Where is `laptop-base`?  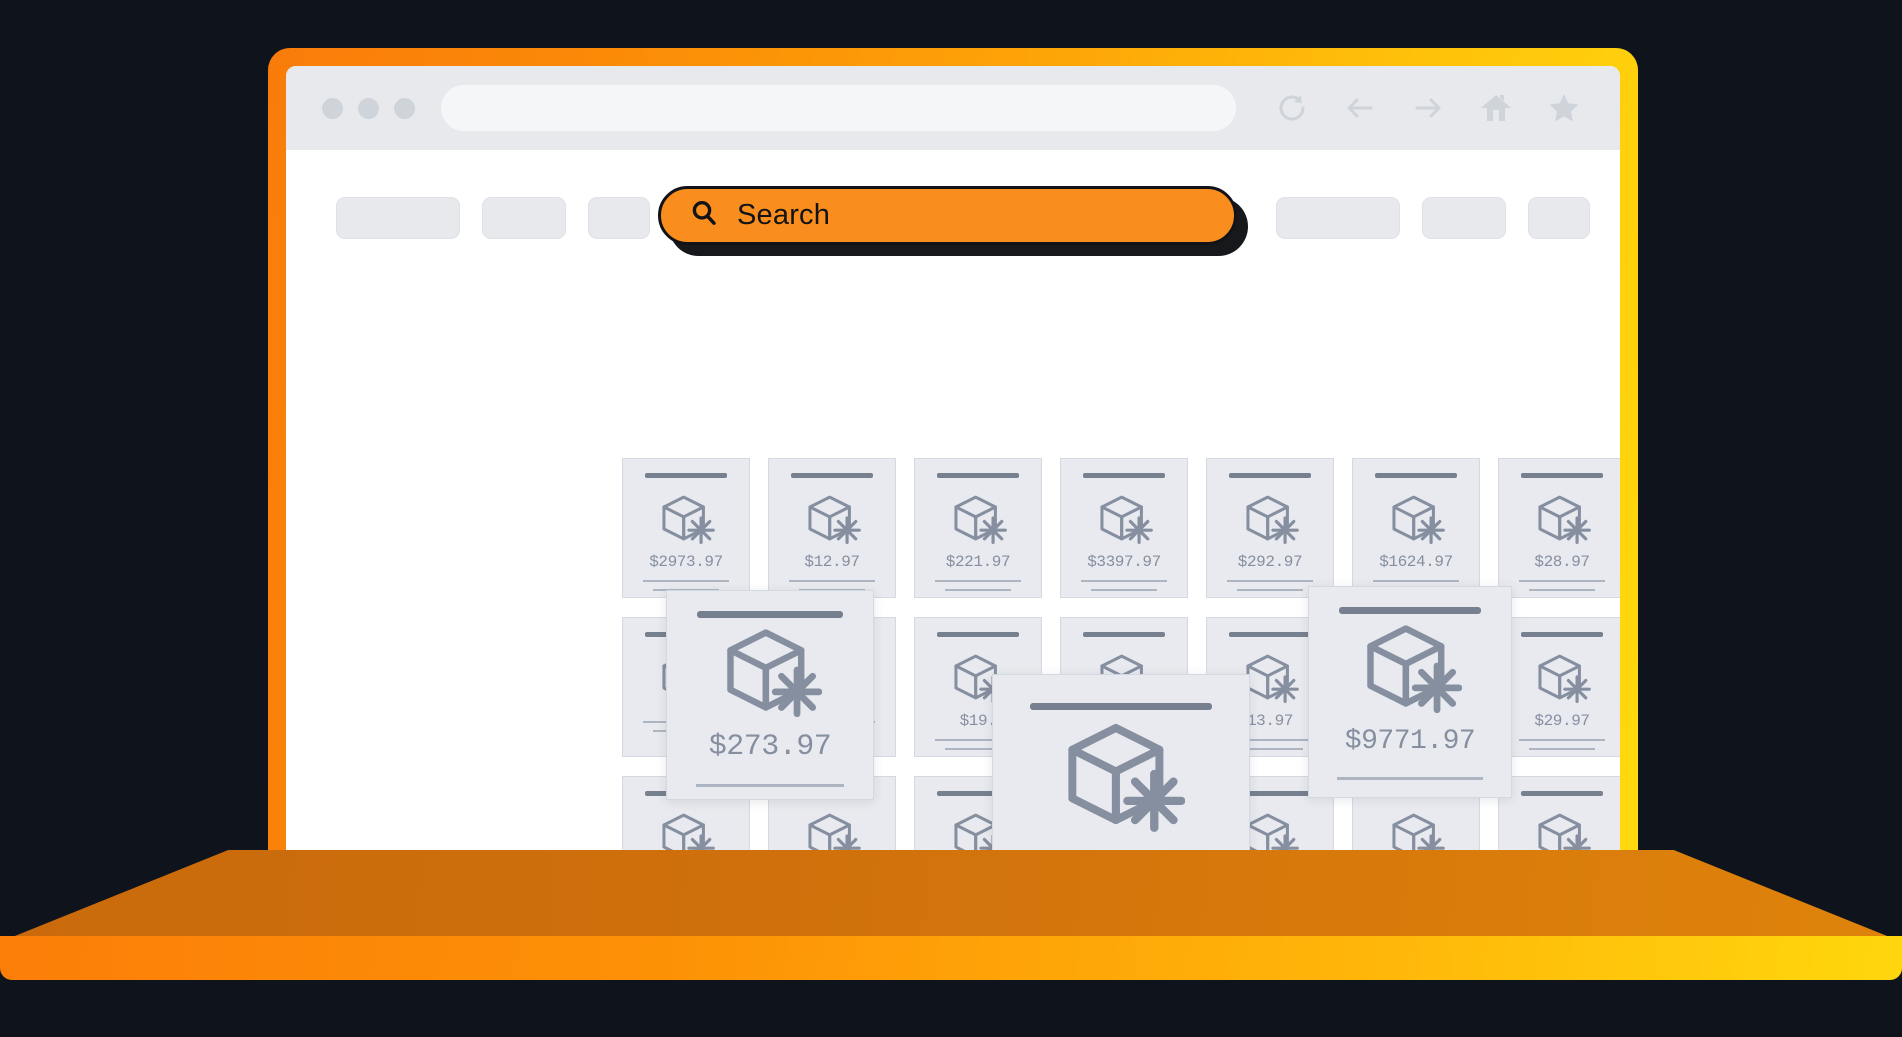 laptop-base is located at coordinates (951, 915).